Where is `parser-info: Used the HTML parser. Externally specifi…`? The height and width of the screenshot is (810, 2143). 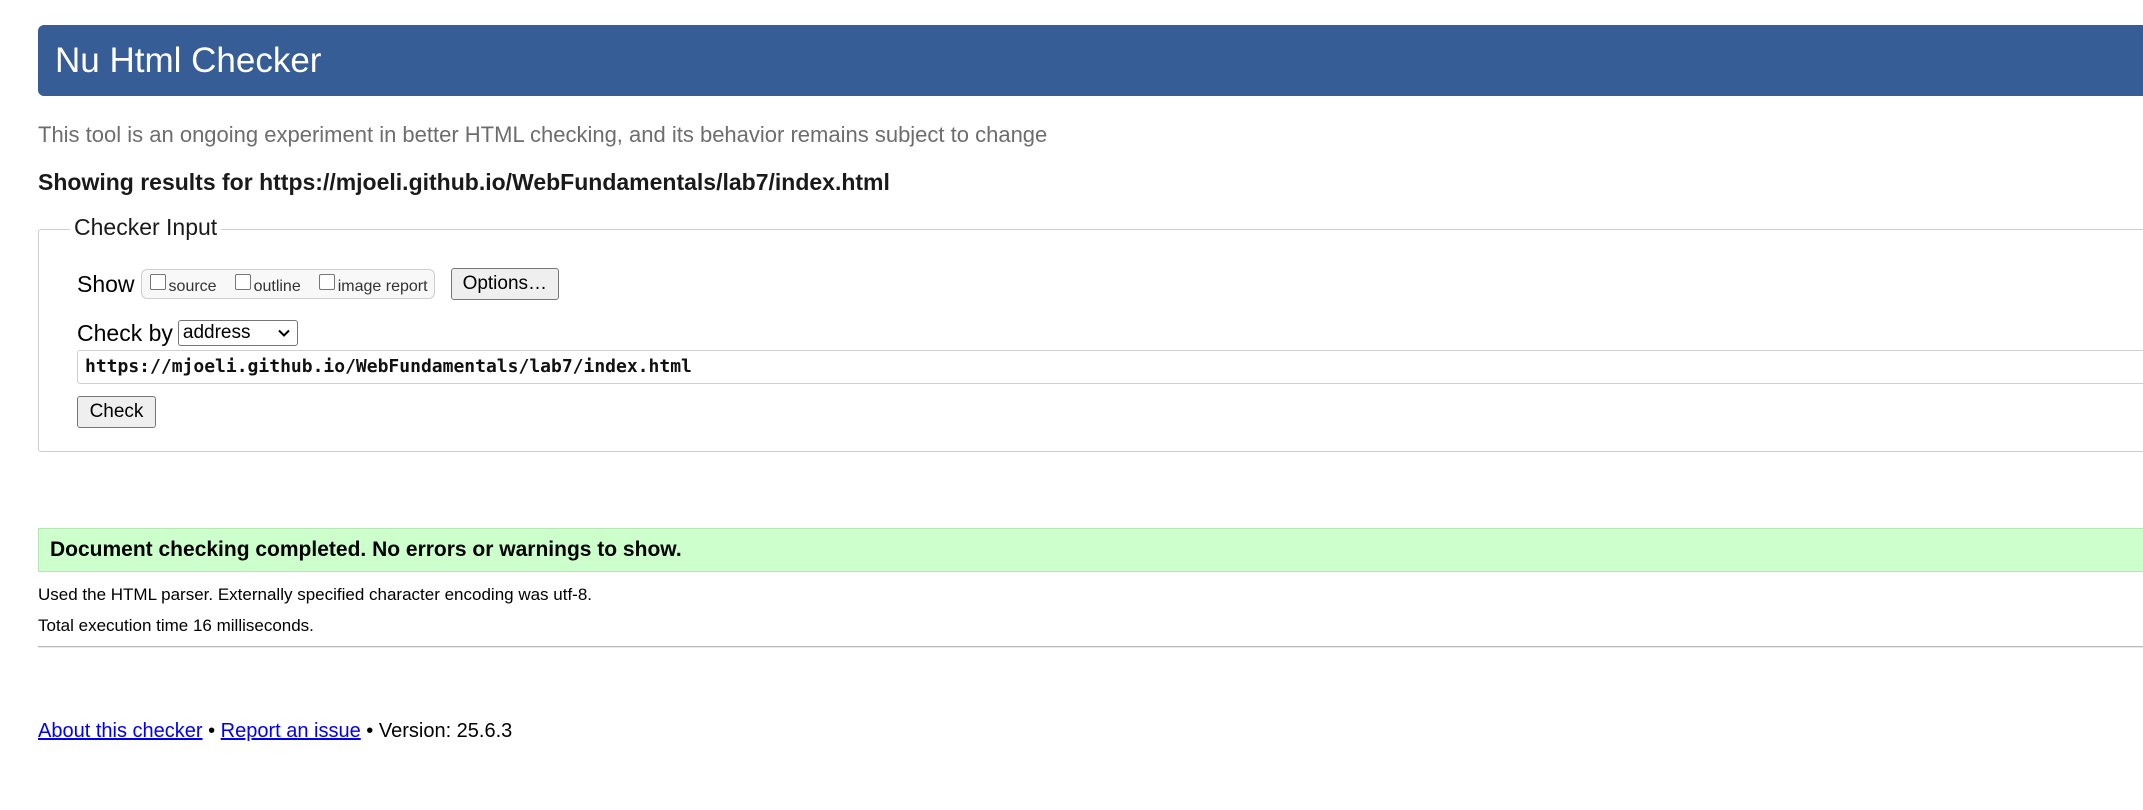
parser-info: Used the HTML parser. Externally specifi… is located at coordinates (315, 594).